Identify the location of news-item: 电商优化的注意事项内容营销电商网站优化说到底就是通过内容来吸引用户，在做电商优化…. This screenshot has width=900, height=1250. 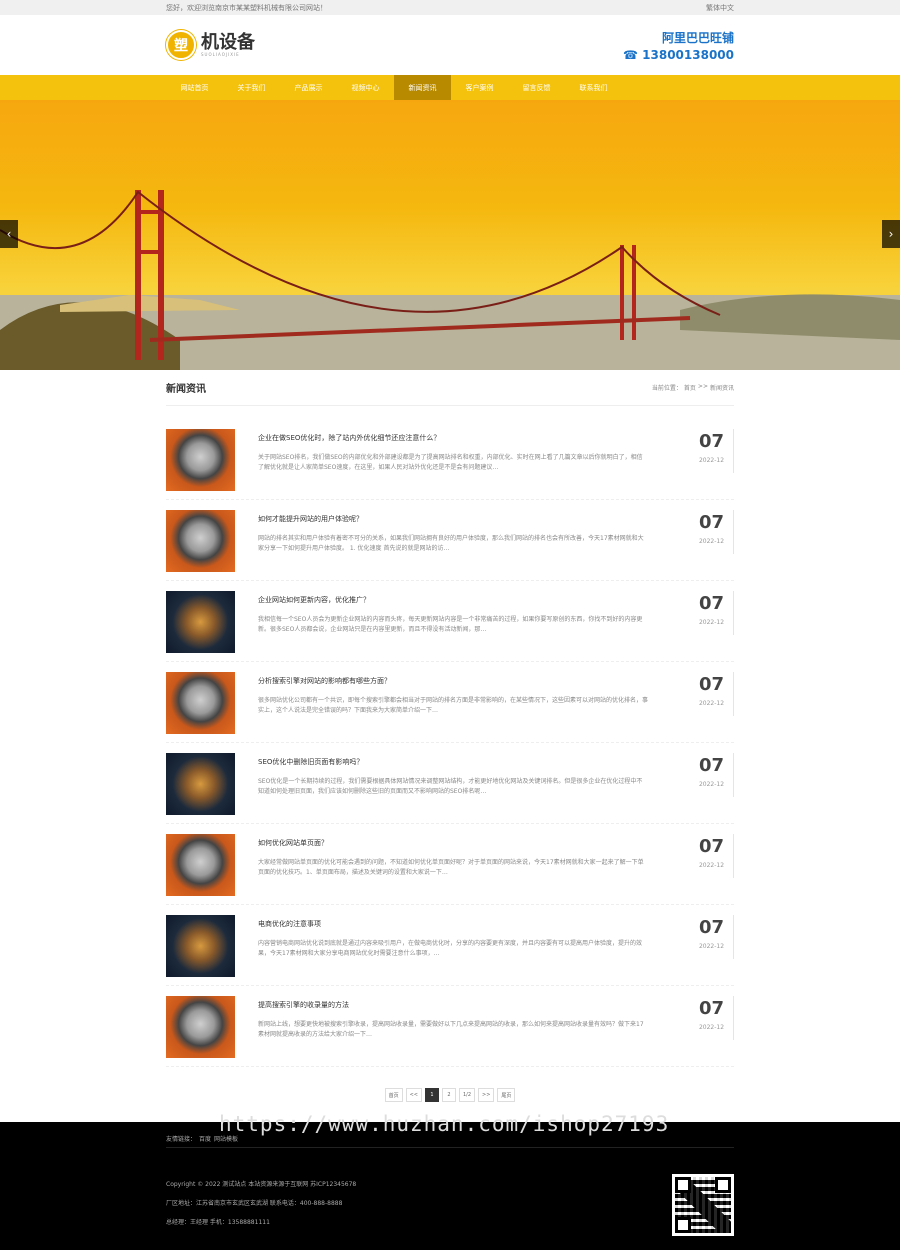
(450, 945).